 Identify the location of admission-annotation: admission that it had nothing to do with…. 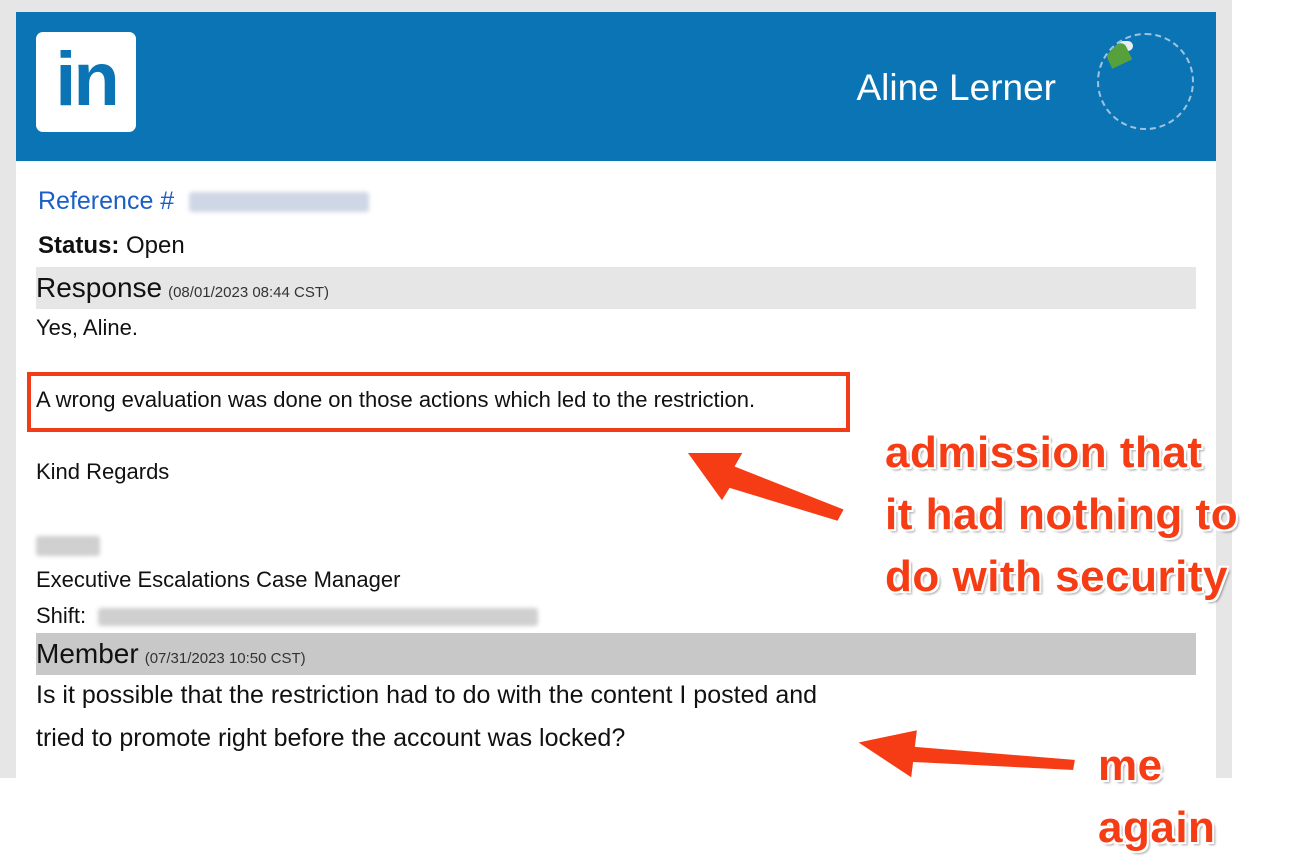
(1061, 515).